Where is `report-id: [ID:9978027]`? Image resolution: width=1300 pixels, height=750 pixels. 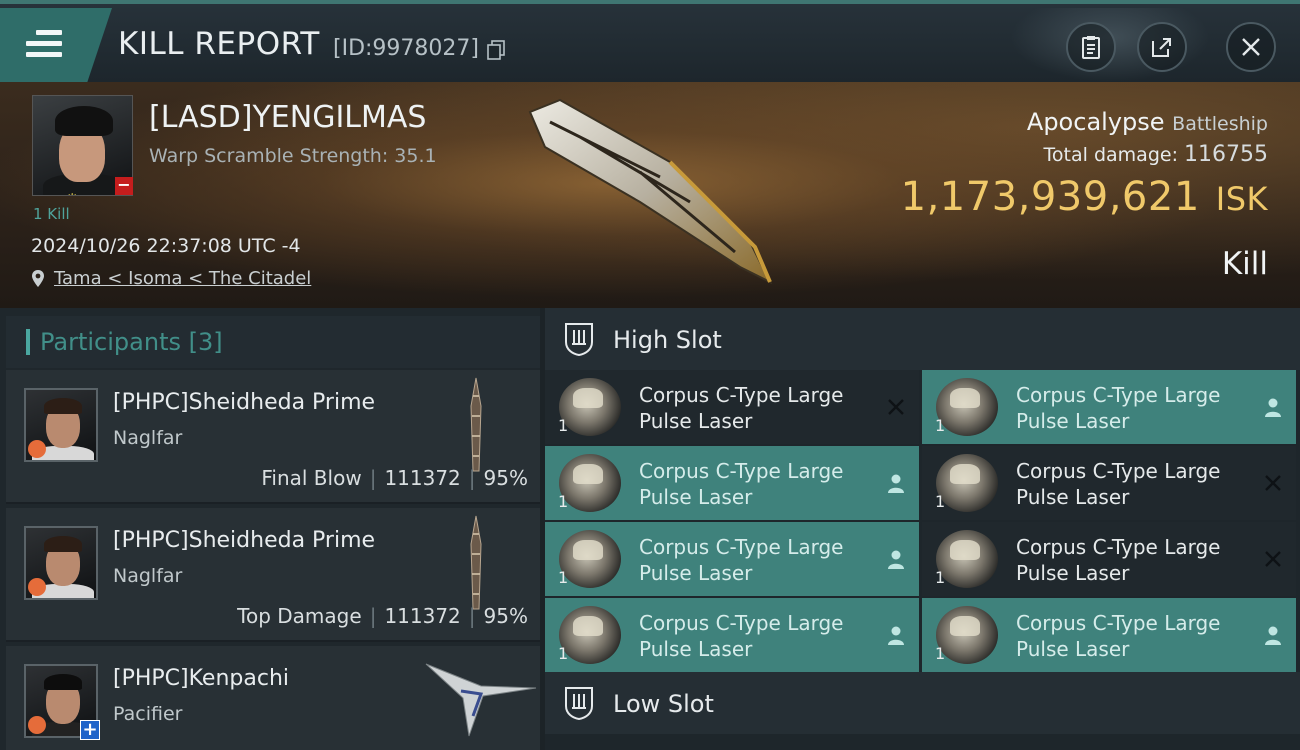
report-id: [ID:9978027] is located at coordinates (406, 48).